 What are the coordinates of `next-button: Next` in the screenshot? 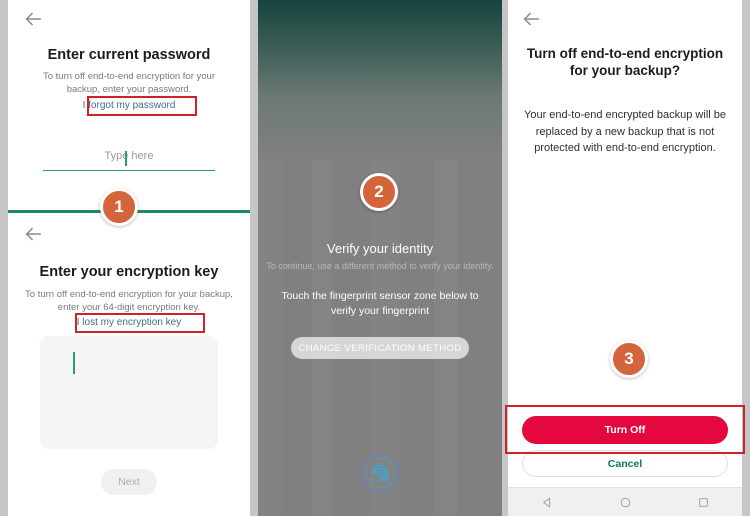 It's located at (129, 482).